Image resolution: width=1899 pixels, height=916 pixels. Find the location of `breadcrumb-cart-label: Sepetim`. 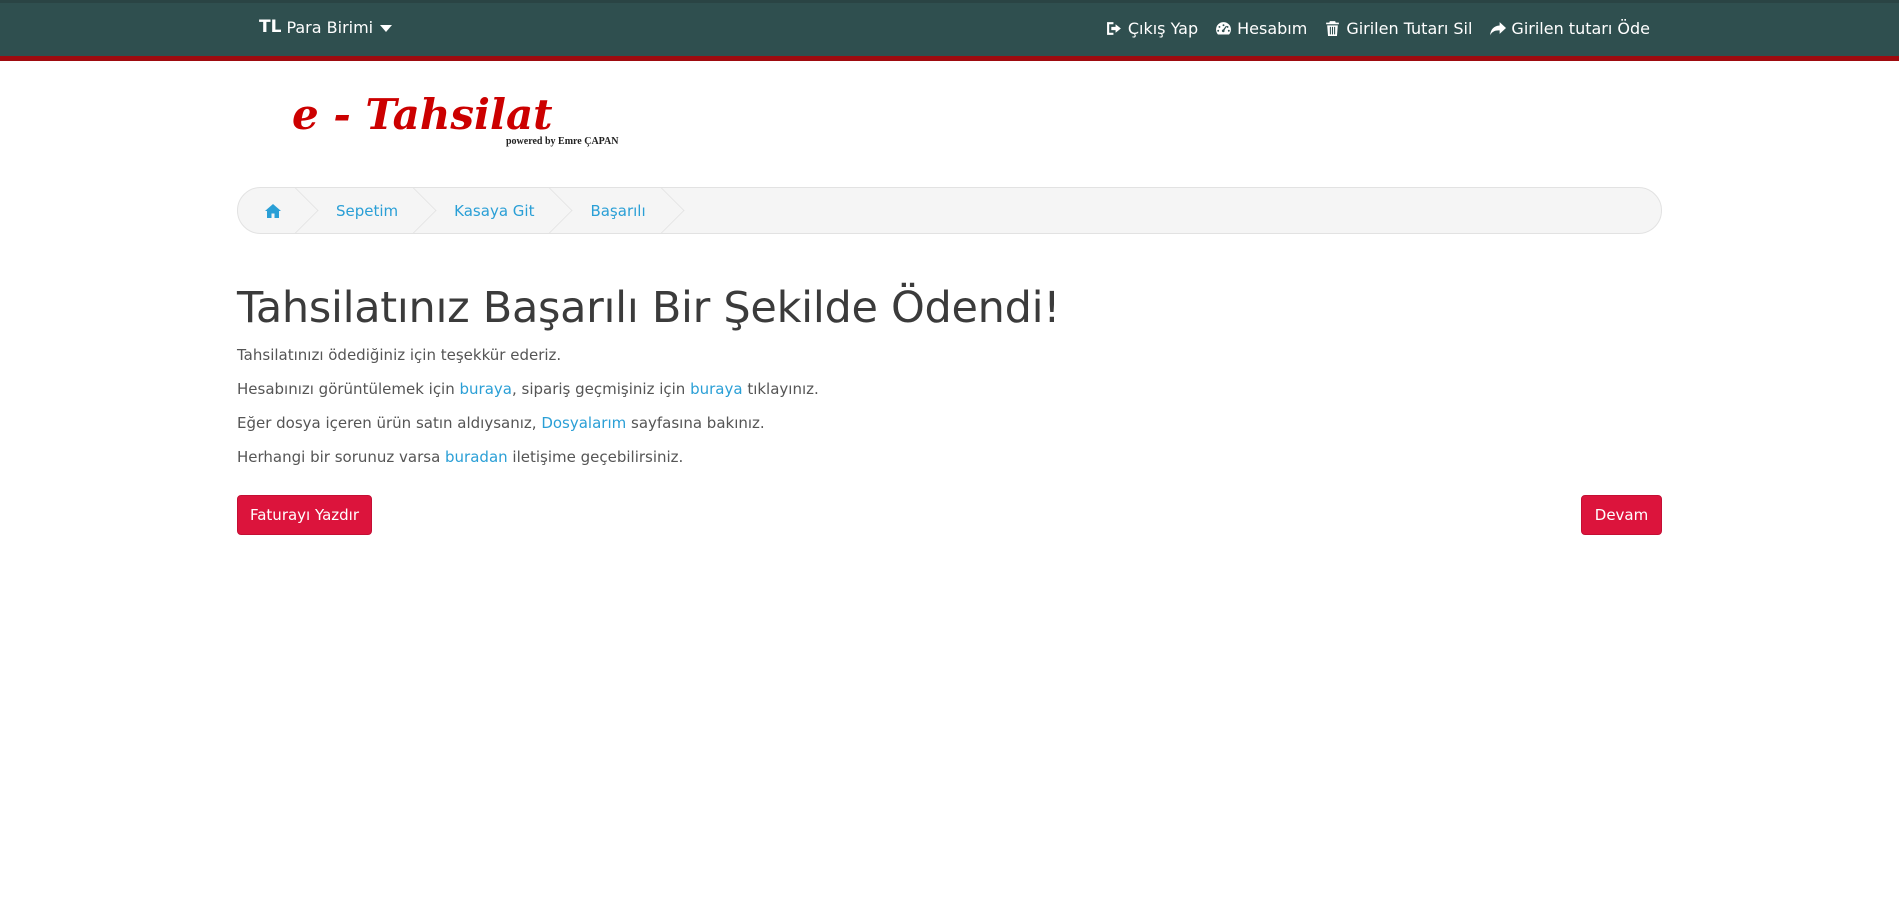

breadcrumb-cart-label: Sepetim is located at coordinates (367, 210).